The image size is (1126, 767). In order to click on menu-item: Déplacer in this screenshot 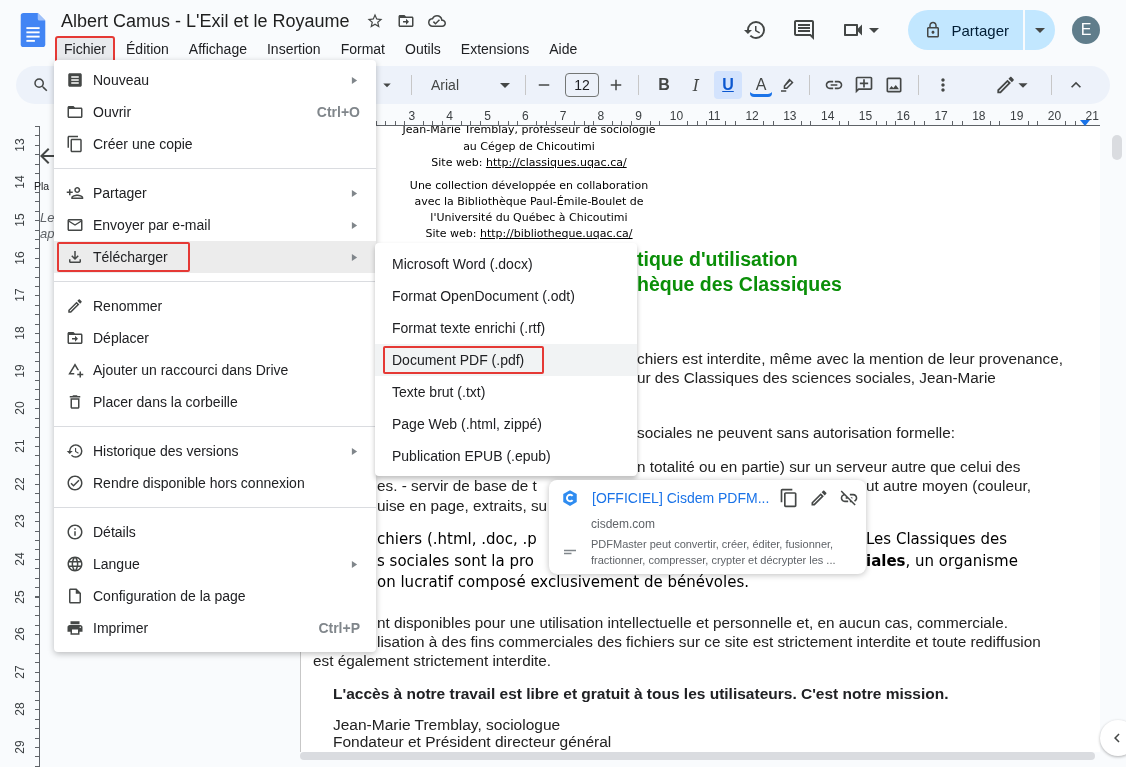, I will do `click(215, 338)`.